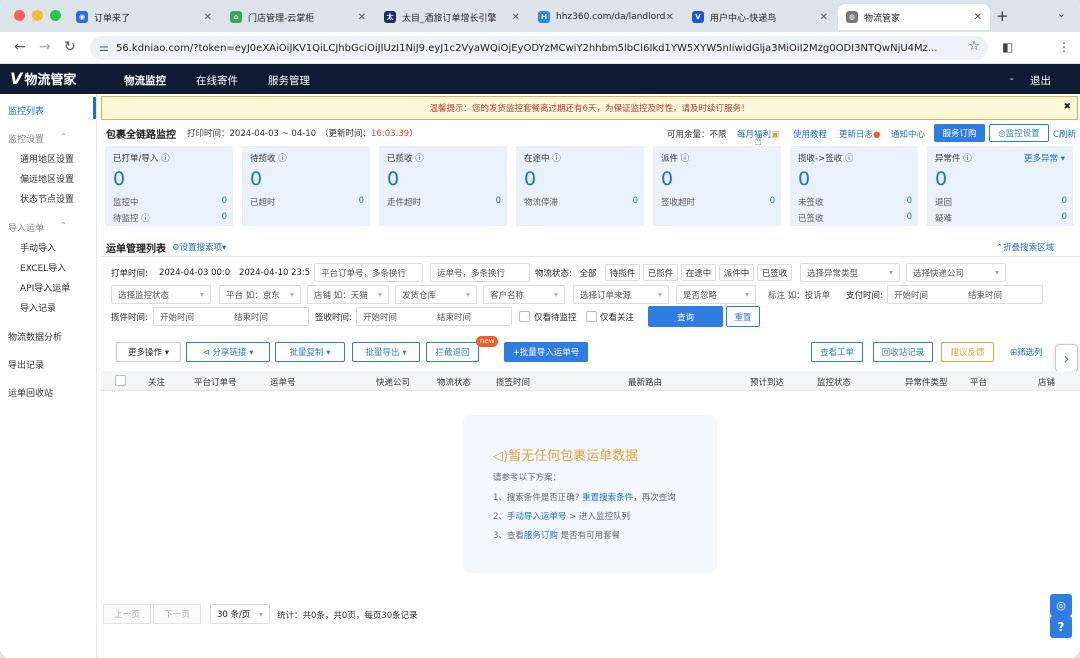 The width and height of the screenshot is (1080, 658). Describe the element at coordinates (1066, 358) in the screenshot. I see `scroll-right-arrow-icon: ›` at that location.